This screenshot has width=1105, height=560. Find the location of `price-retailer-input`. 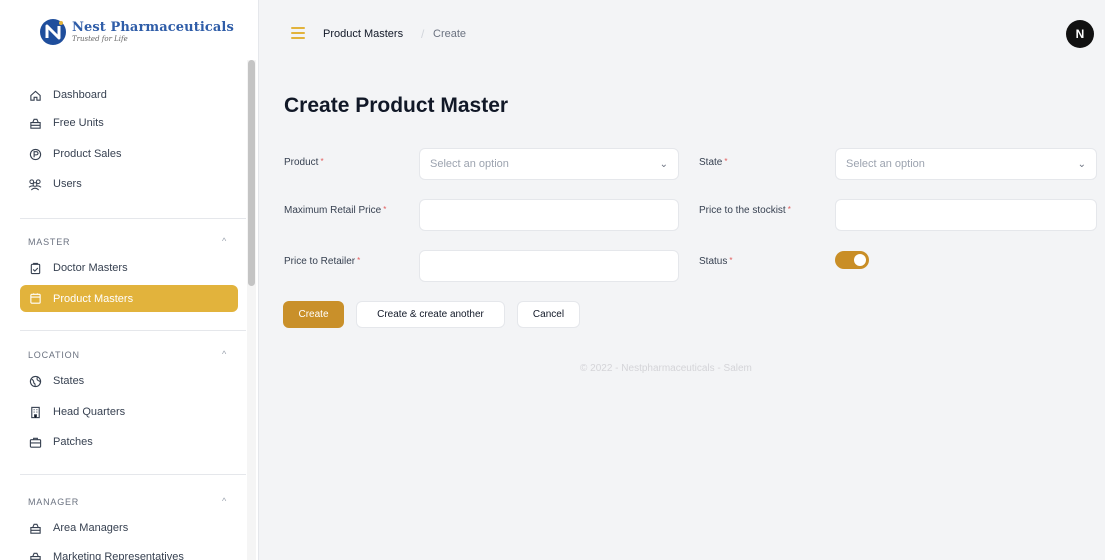

price-retailer-input is located at coordinates (549, 266).